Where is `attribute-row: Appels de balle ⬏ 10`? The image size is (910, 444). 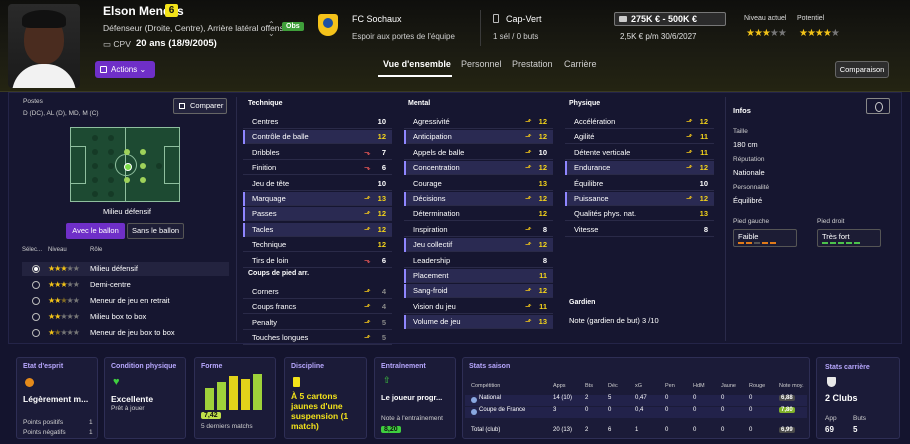 attribute-row: Appels de balle ⬏ 10 is located at coordinates (478, 153).